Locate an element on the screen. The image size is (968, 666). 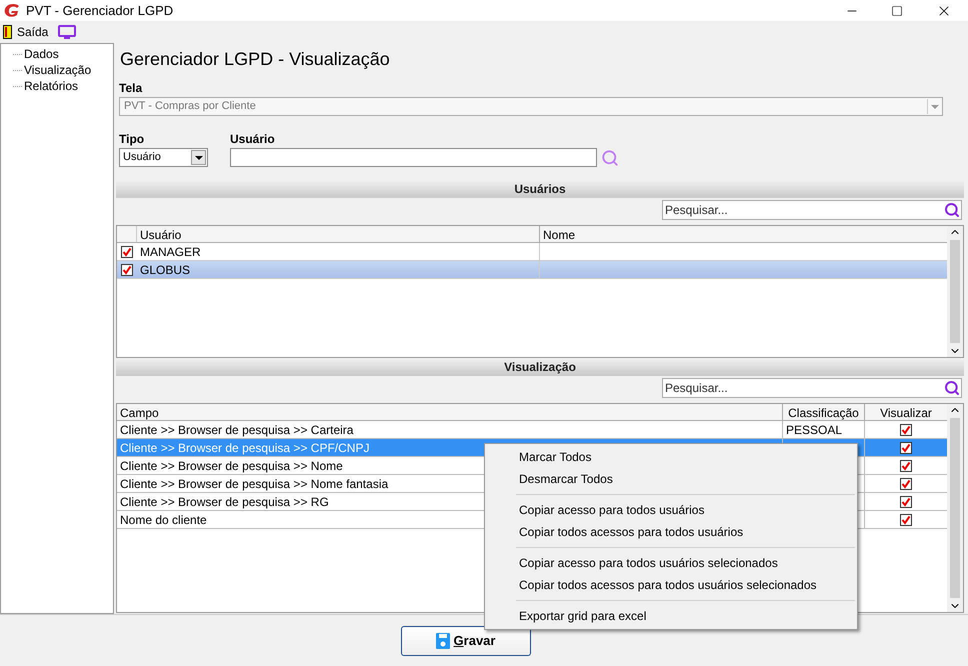
table-cell: GLOBUS is located at coordinates (338, 269).